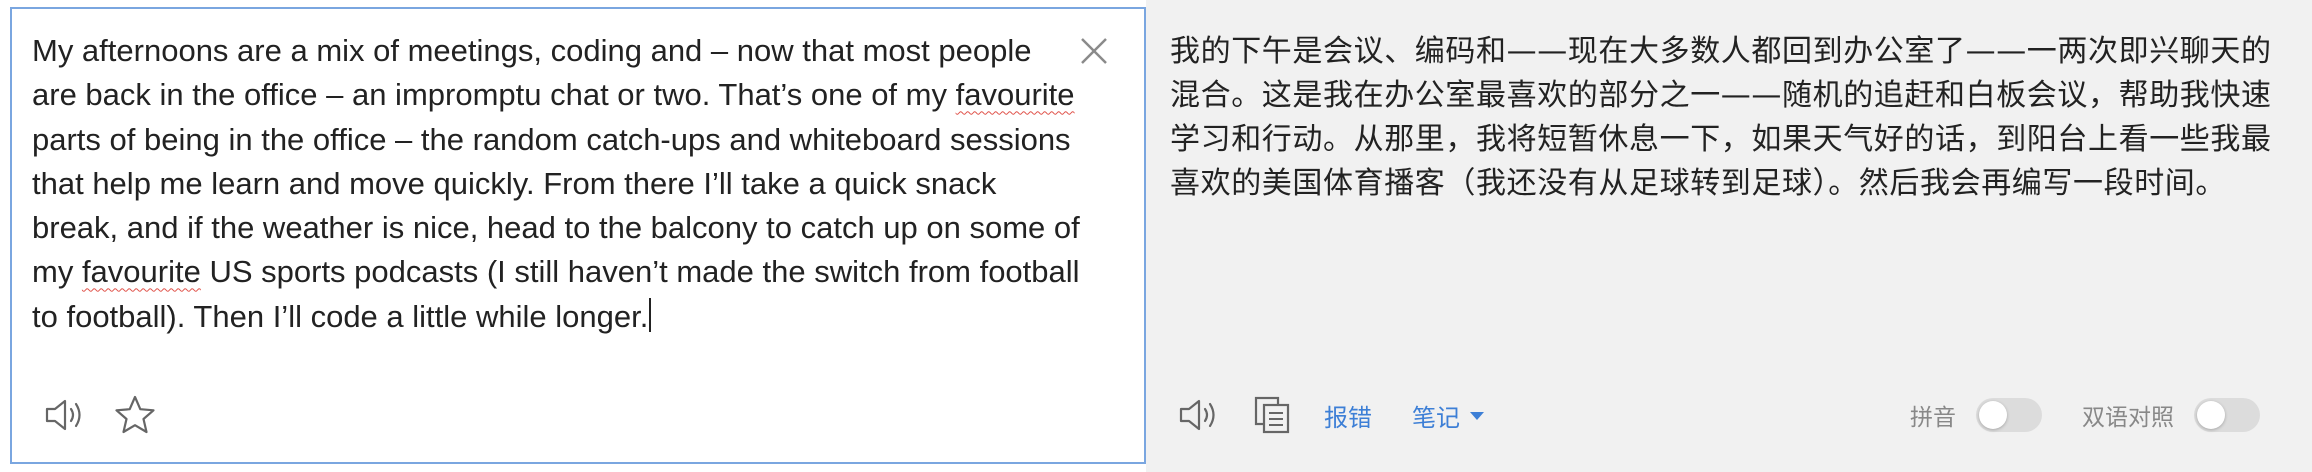  I want to click on close-icon, so click(1094, 51).